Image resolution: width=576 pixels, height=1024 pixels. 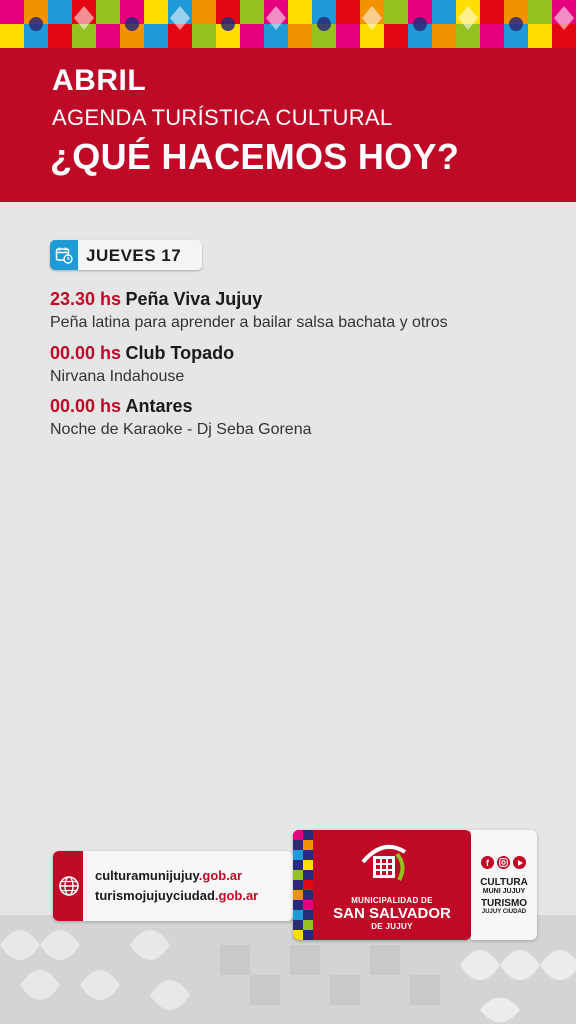 What do you see at coordinates (99, 80) in the screenshot?
I see `header-month: ABRIL` at bounding box center [99, 80].